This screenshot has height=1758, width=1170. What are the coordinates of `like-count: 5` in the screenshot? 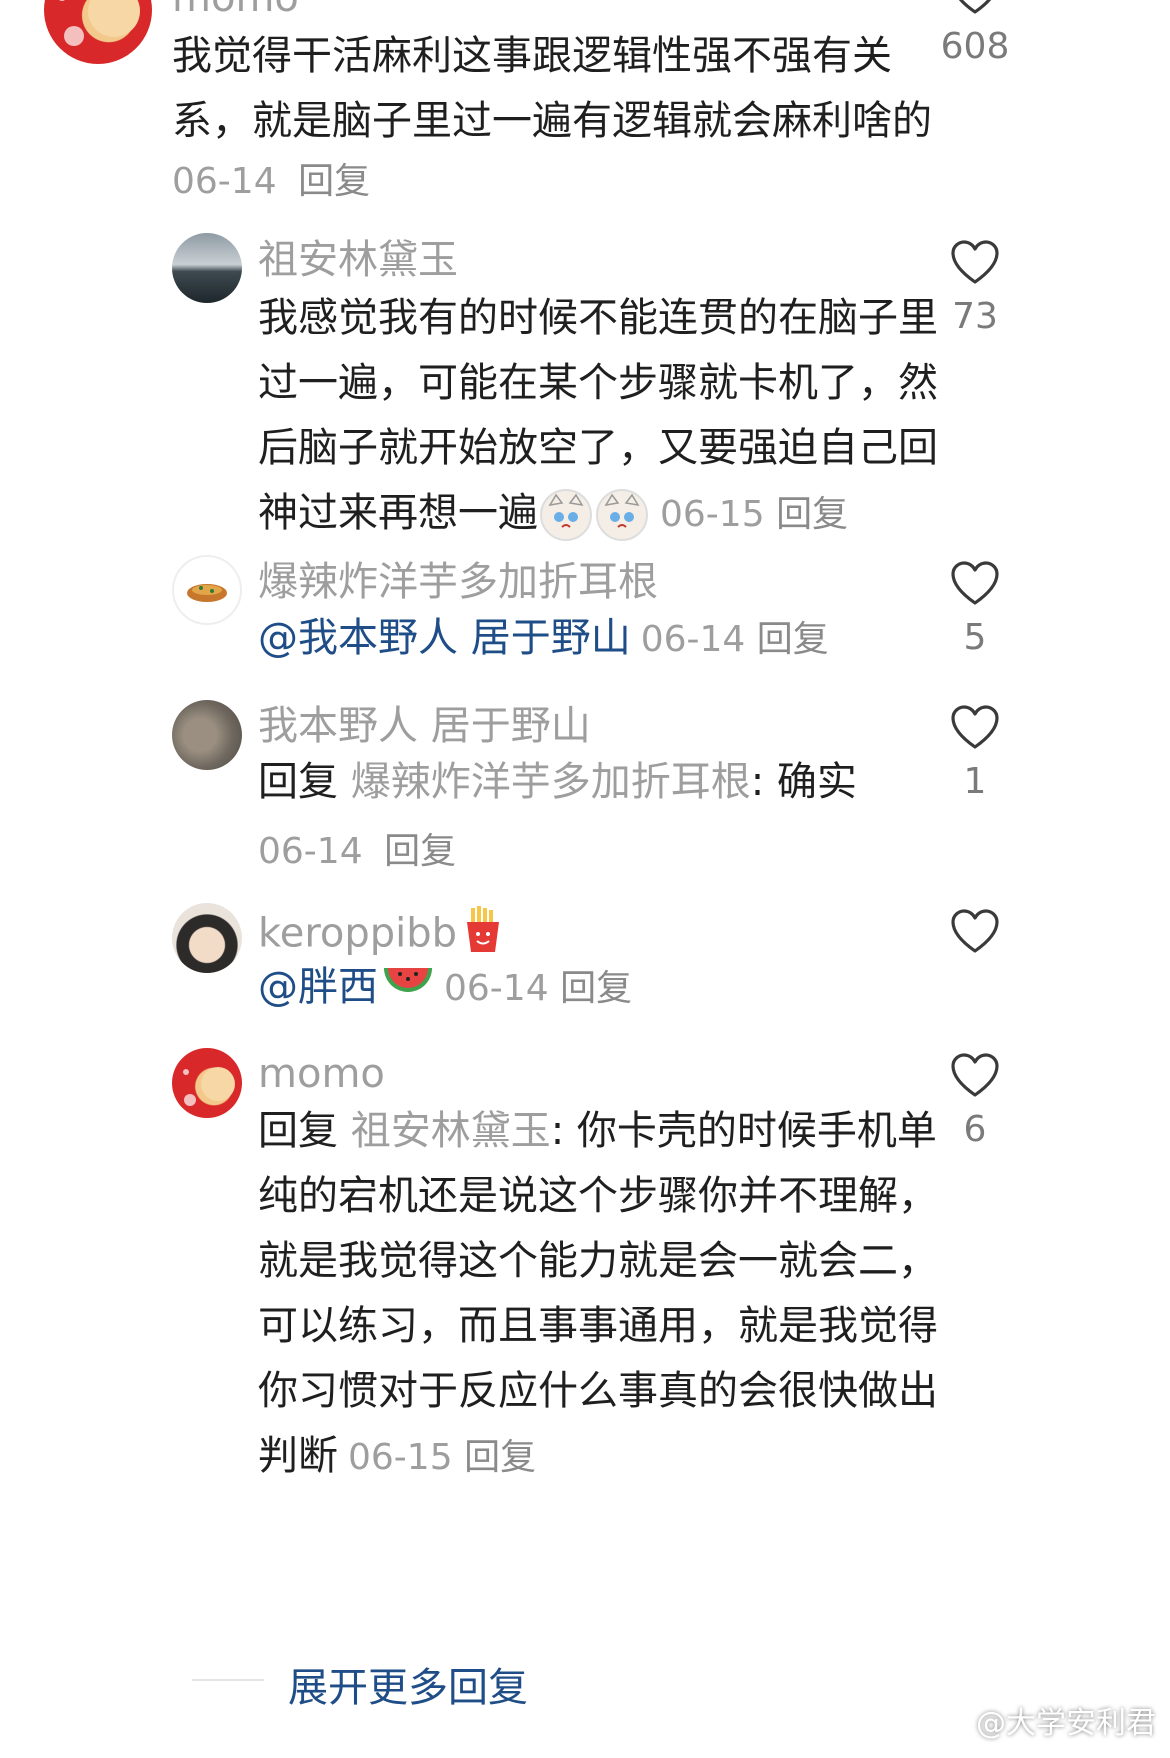 It's located at (975, 637).